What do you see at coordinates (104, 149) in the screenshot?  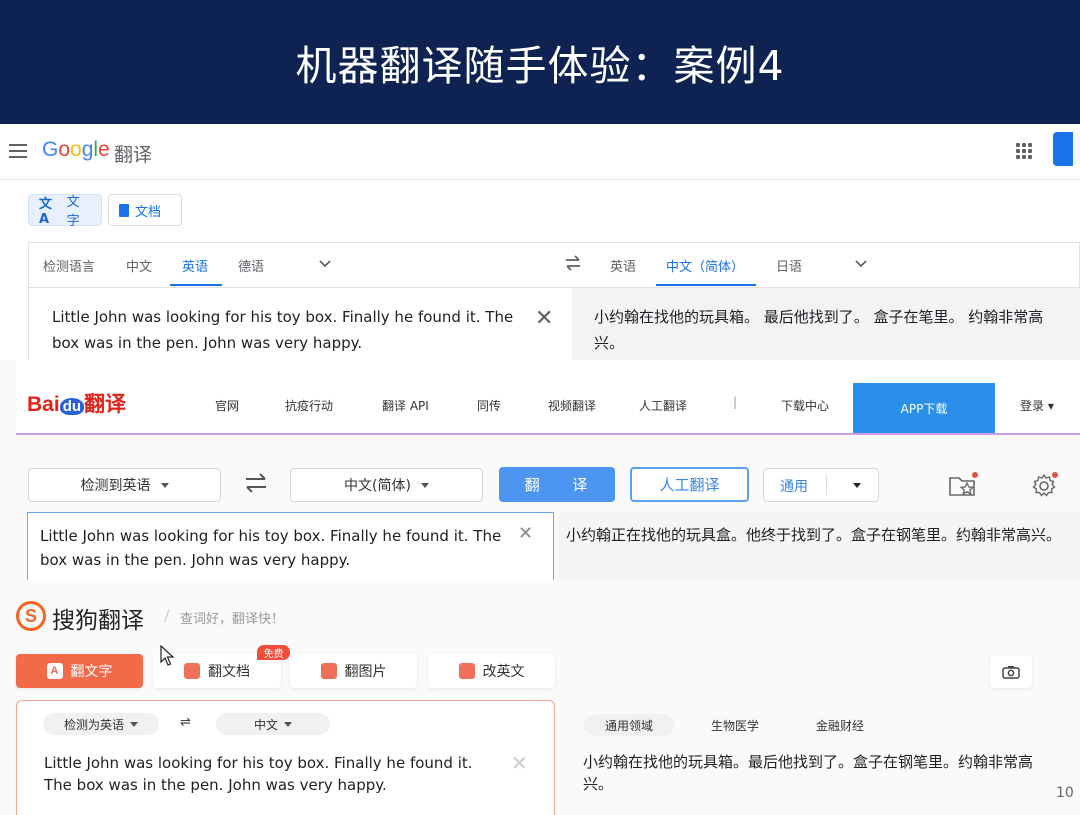 I see `logo-letter: e` at bounding box center [104, 149].